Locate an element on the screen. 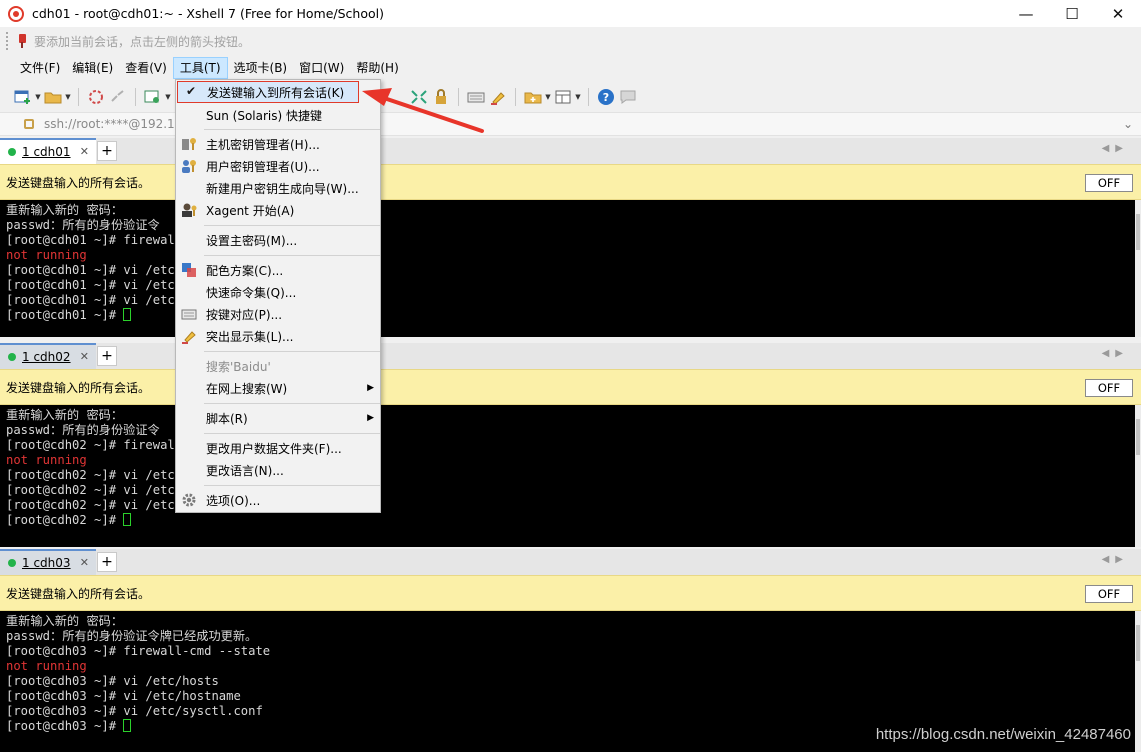 This screenshot has width=1141, height=752. menu-item-script: 脚本(R) ▶ is located at coordinates (278, 418).